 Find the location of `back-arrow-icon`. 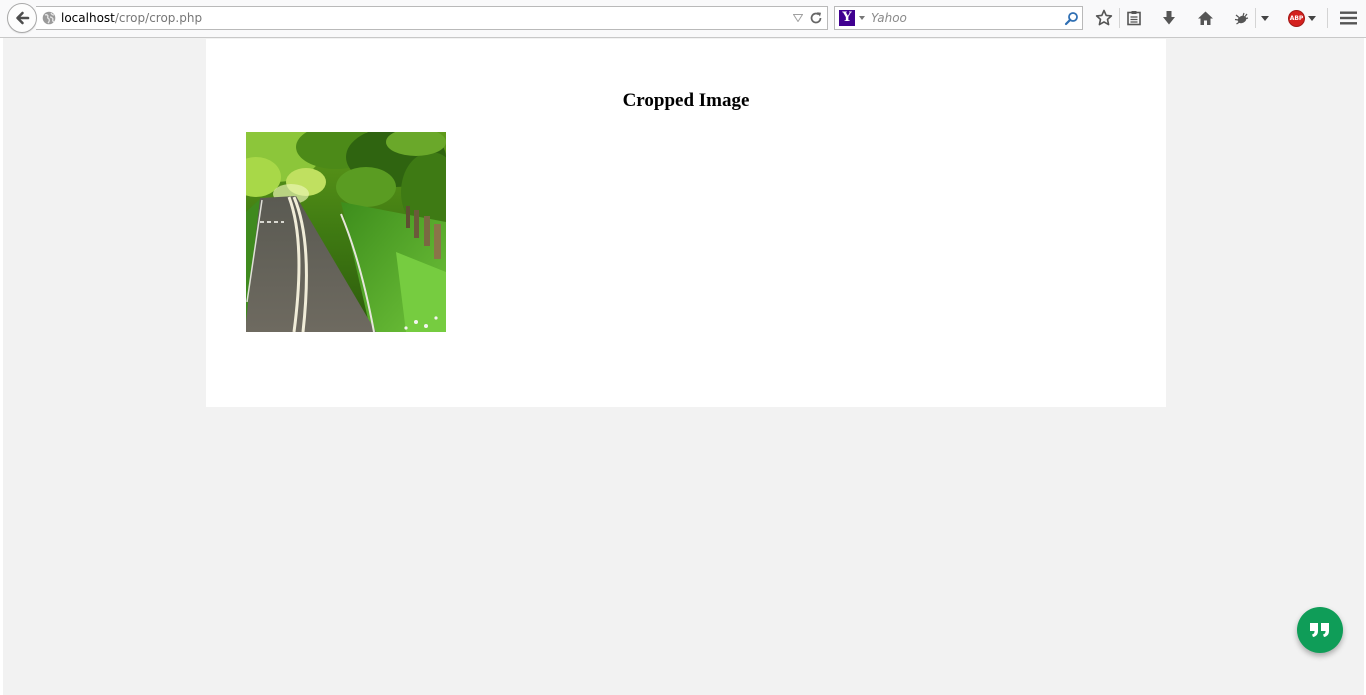

back-arrow-icon is located at coordinates (23, 18).